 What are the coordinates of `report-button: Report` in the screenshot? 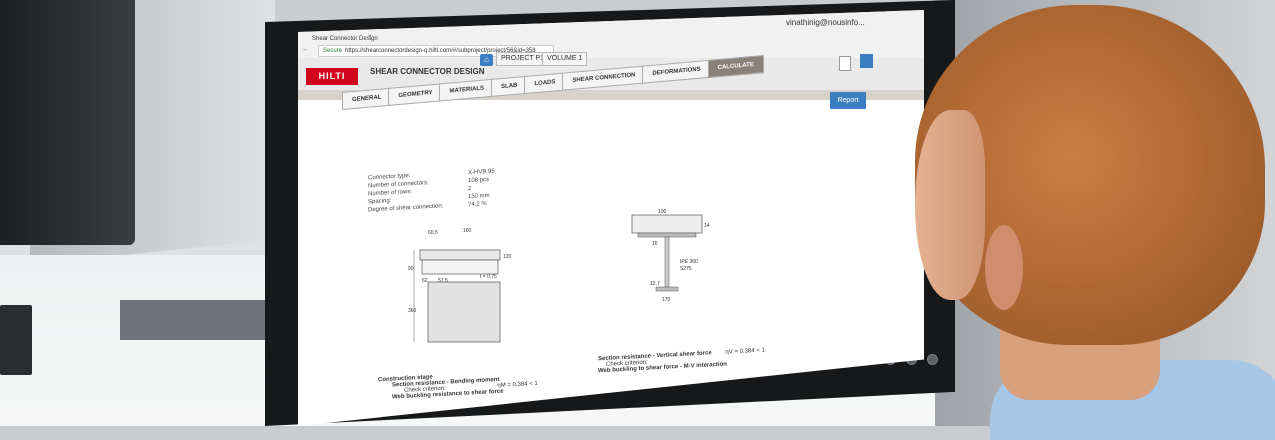 It's located at (848, 100).